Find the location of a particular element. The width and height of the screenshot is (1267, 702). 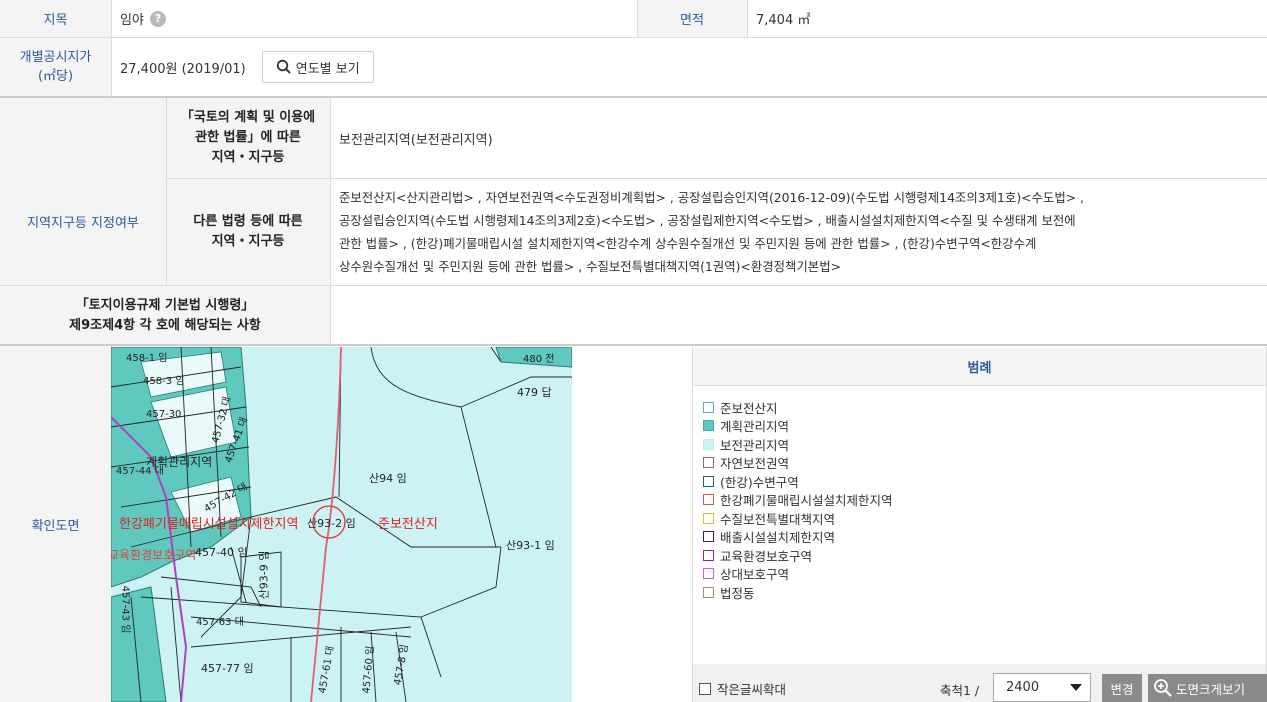

price-cell: 27,400원 (2019/01) 연도별 보기 is located at coordinates (689, 67).